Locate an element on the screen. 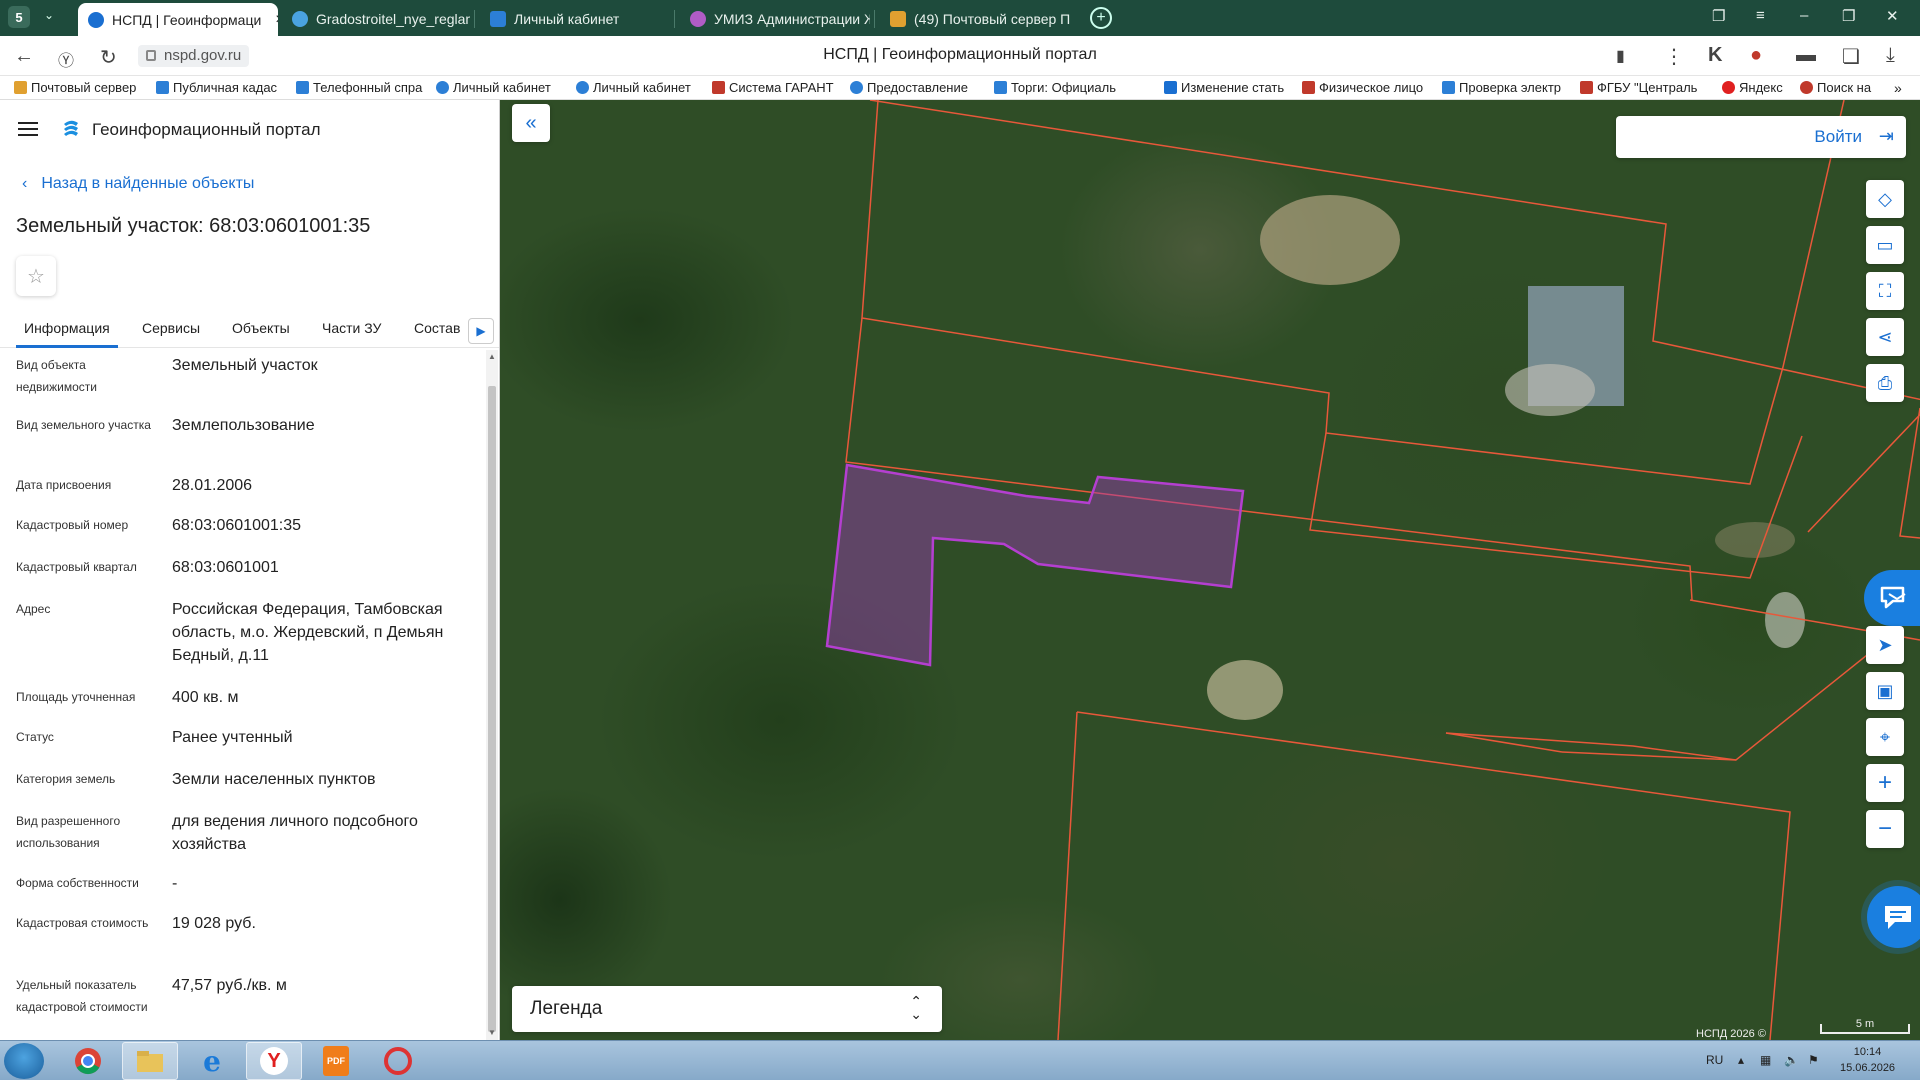 The height and width of the screenshot is (1080, 1920). minimize-icon: – is located at coordinates (1804, 15).